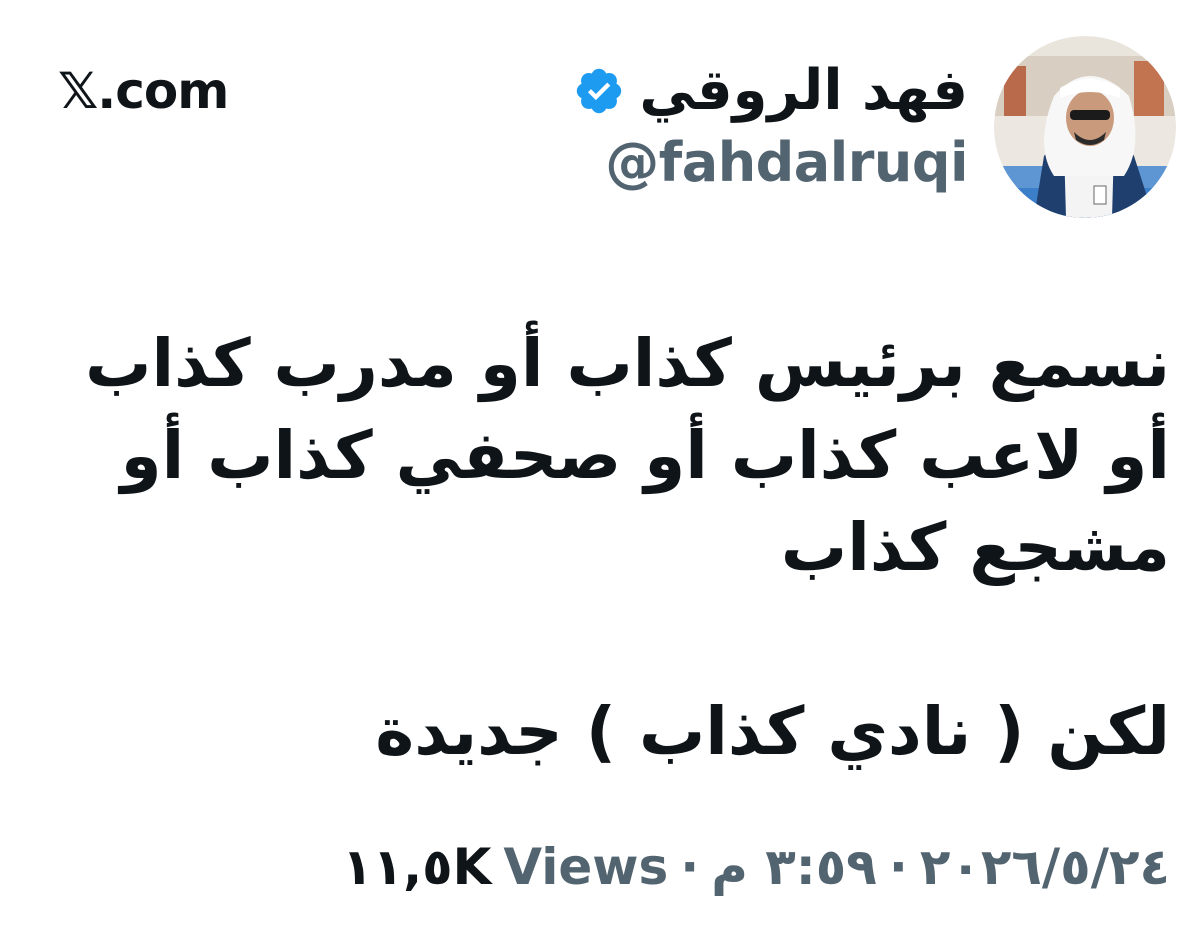 Image resolution: width=1200 pixels, height=932 pixels. Describe the element at coordinates (803, 91) in the screenshot. I see `author-display-name: فهد الروقي` at that location.